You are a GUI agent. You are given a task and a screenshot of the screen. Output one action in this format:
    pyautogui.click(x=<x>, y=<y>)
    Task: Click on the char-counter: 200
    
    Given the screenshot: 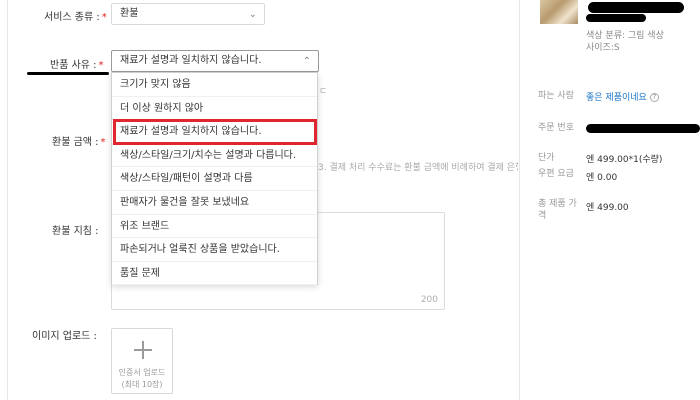 What is the action you would take?
    pyautogui.click(x=429, y=300)
    